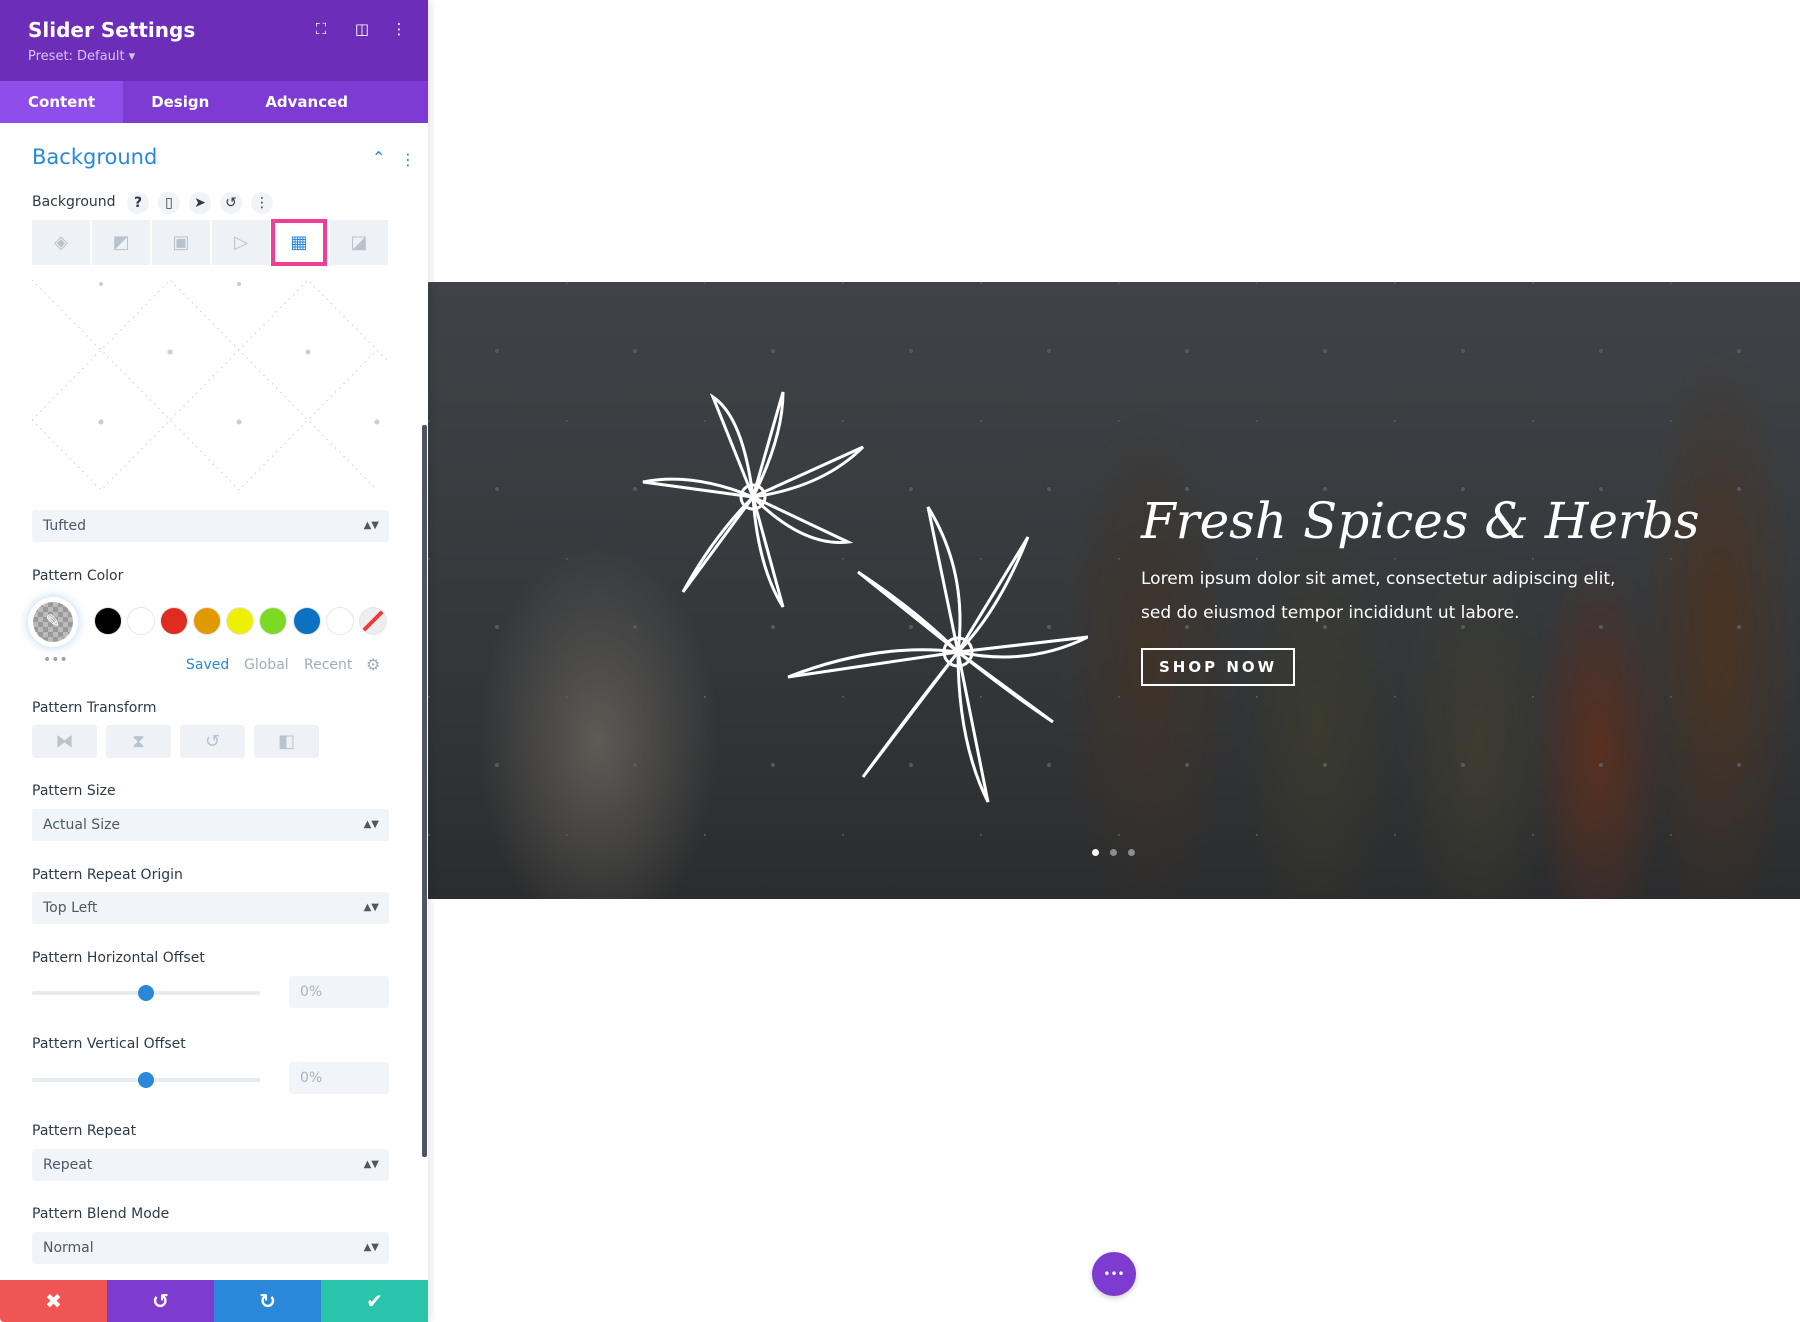 This screenshot has width=1800, height=1322. I want to click on v-offset-slider-thumb, so click(146, 1080).